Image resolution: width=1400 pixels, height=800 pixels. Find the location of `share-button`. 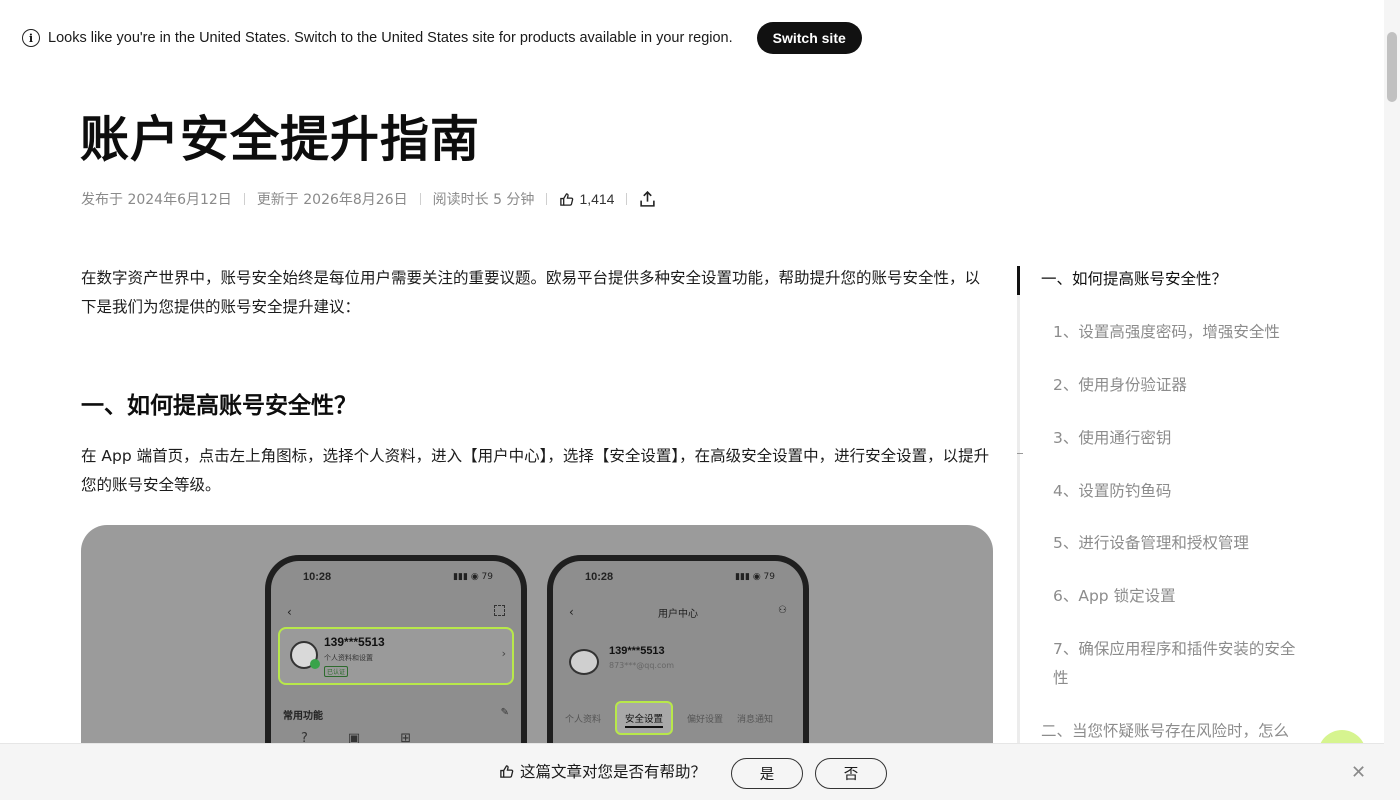

share-button is located at coordinates (647, 199).